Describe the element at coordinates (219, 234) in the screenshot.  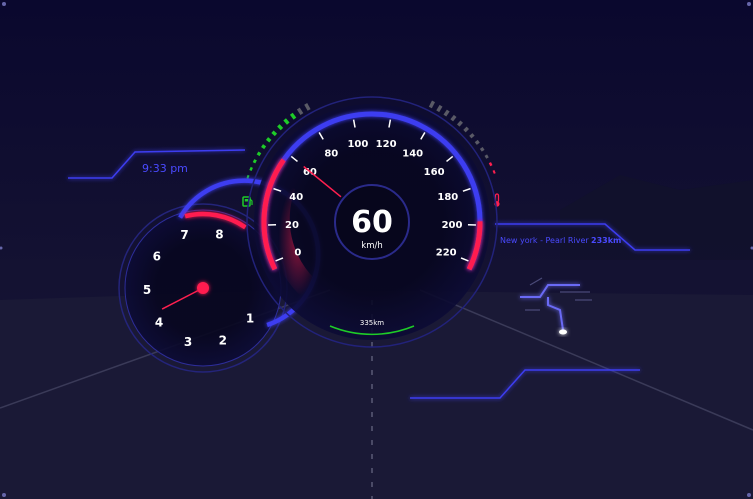
I see `rpm-tick-label: 8` at that location.